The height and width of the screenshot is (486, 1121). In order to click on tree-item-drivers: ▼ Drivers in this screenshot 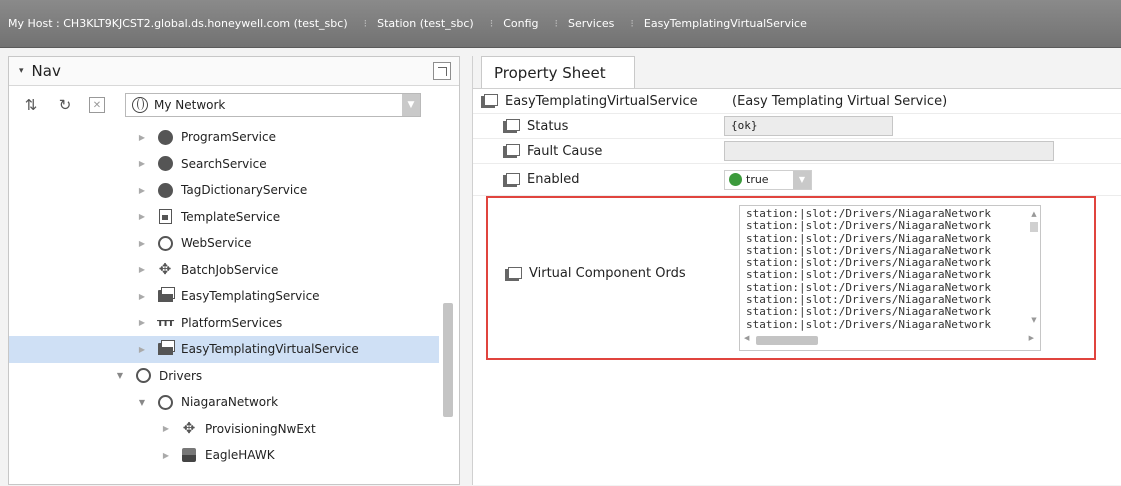, I will do `click(224, 376)`.